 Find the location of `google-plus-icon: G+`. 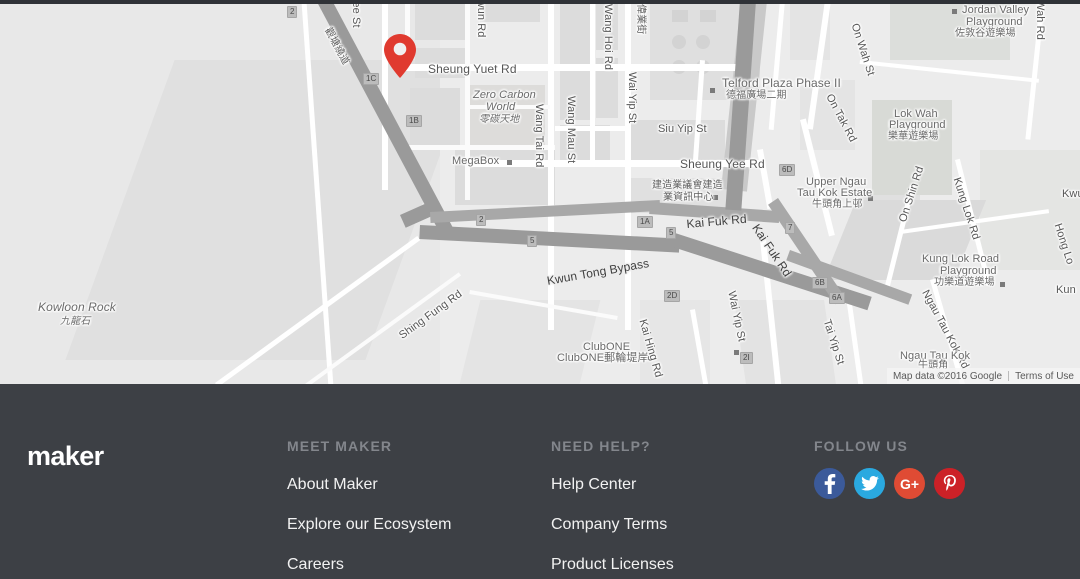

google-plus-icon: G+ is located at coordinates (909, 483).